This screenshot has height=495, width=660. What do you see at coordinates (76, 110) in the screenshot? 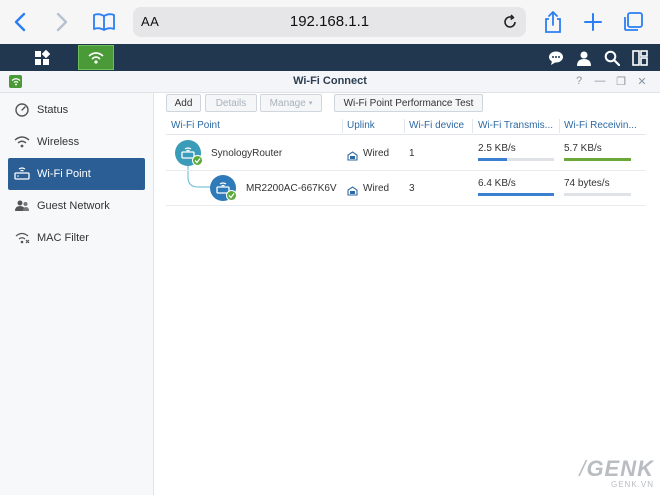
I see `sidebar-item-status: Status` at bounding box center [76, 110].